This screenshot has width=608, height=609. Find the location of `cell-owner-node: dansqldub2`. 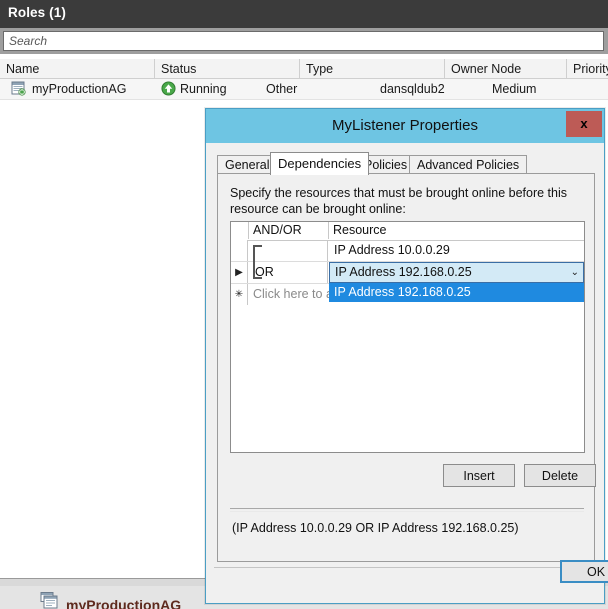

cell-owner-node: dansqldub2 is located at coordinates (412, 89).